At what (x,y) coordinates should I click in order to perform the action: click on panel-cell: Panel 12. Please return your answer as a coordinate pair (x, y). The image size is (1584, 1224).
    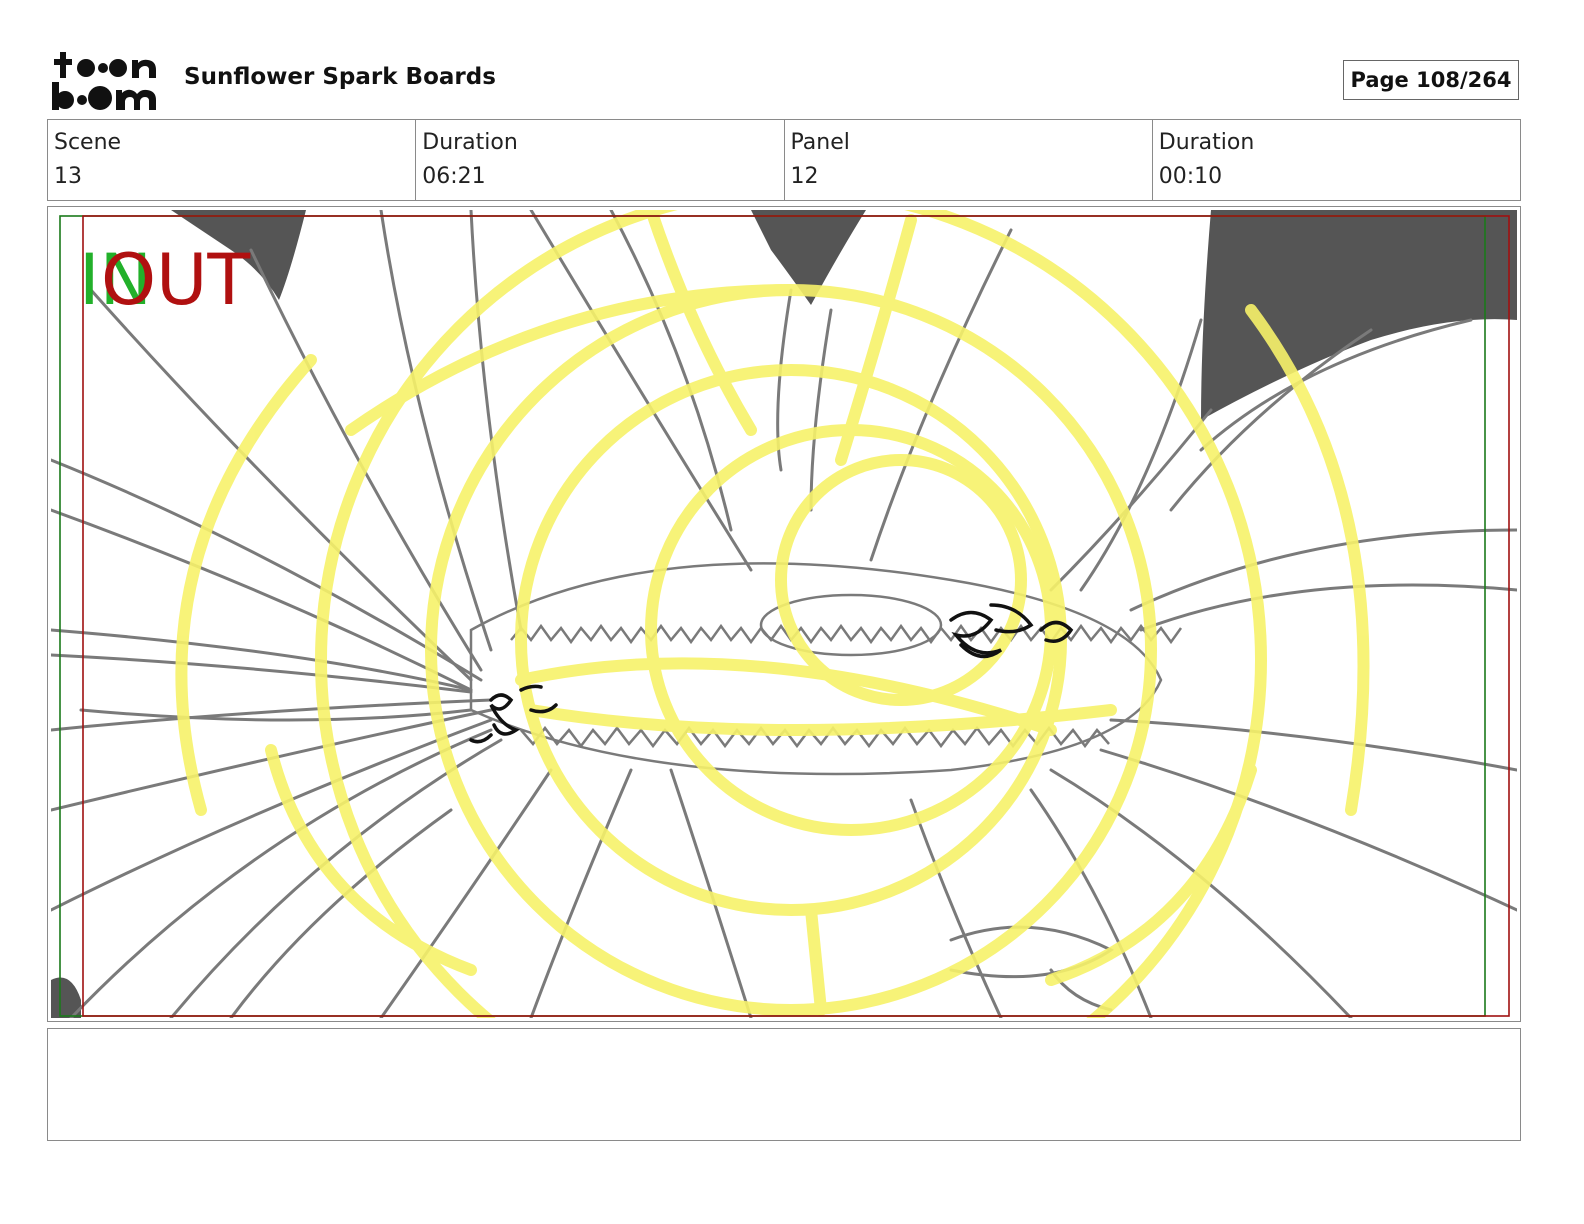
    Looking at the image, I should click on (969, 160).